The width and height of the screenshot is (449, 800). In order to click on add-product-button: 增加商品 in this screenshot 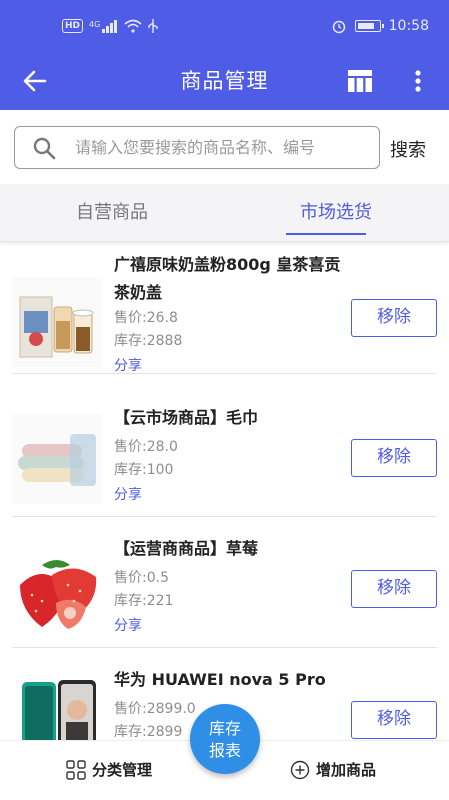, I will do `click(333, 769)`.